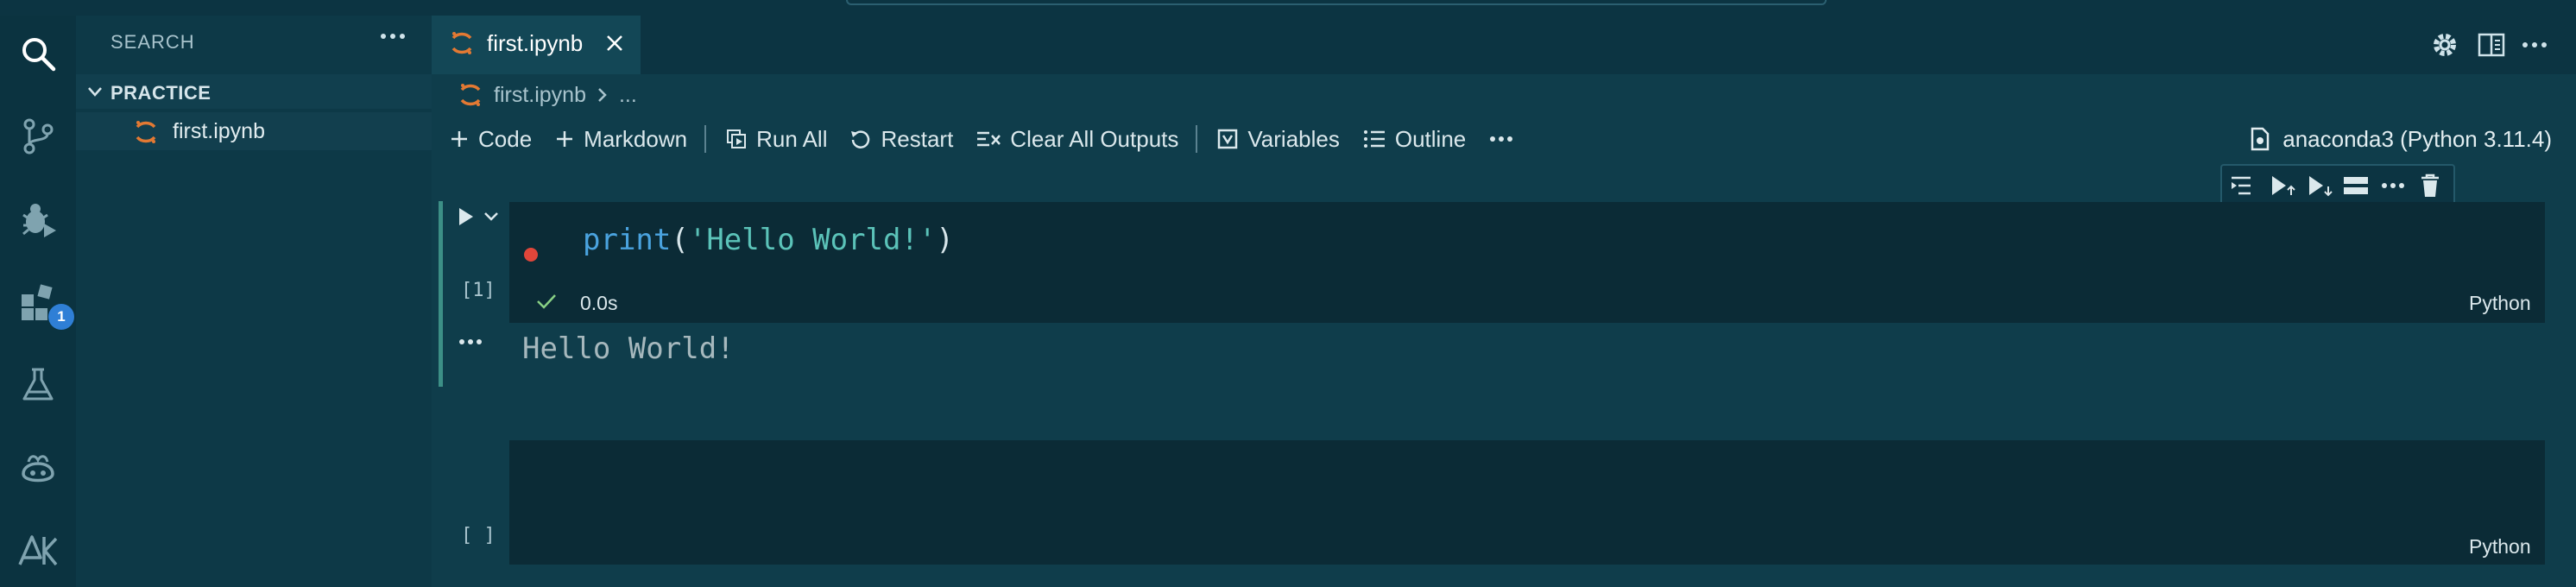  I want to click on code-paren-close: ), so click(945, 240).